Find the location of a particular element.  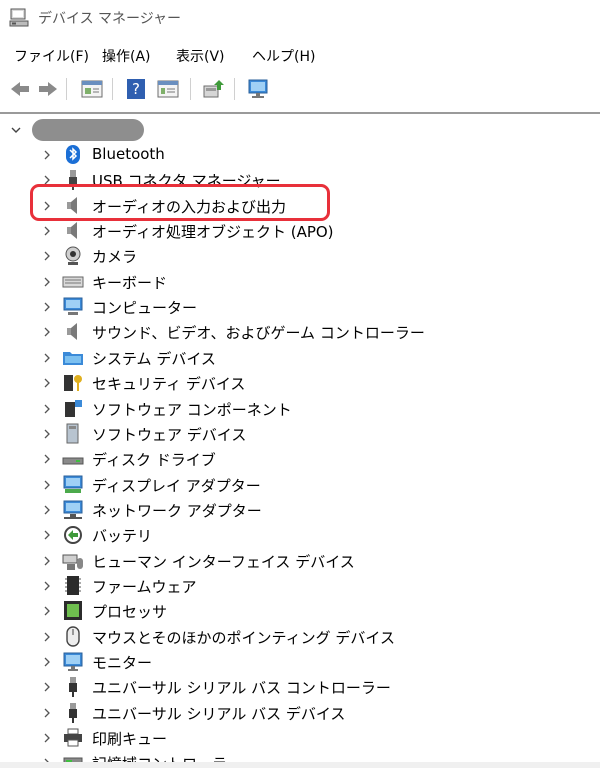

security-key-icon is located at coordinates (73, 383).